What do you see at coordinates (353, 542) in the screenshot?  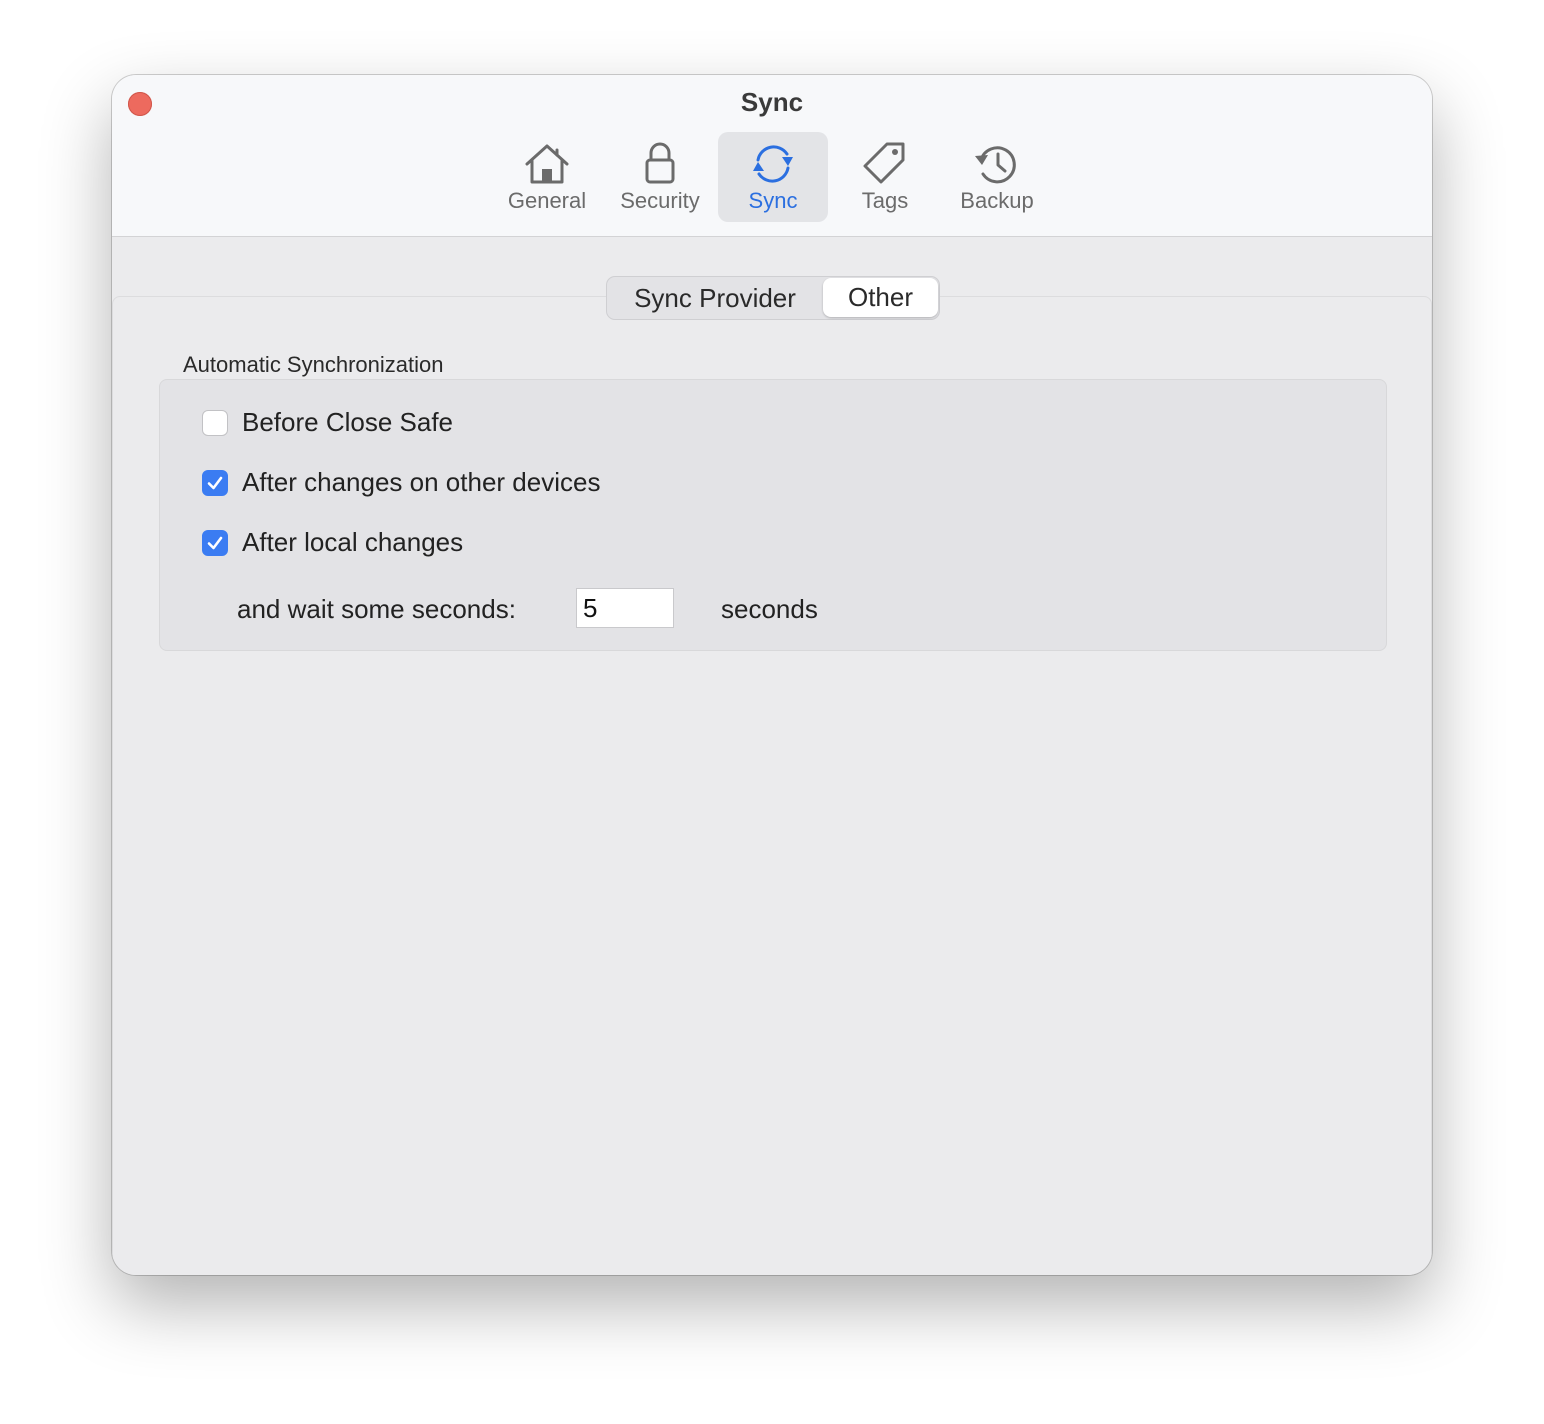 I see `checkbox-label: After local changes` at bounding box center [353, 542].